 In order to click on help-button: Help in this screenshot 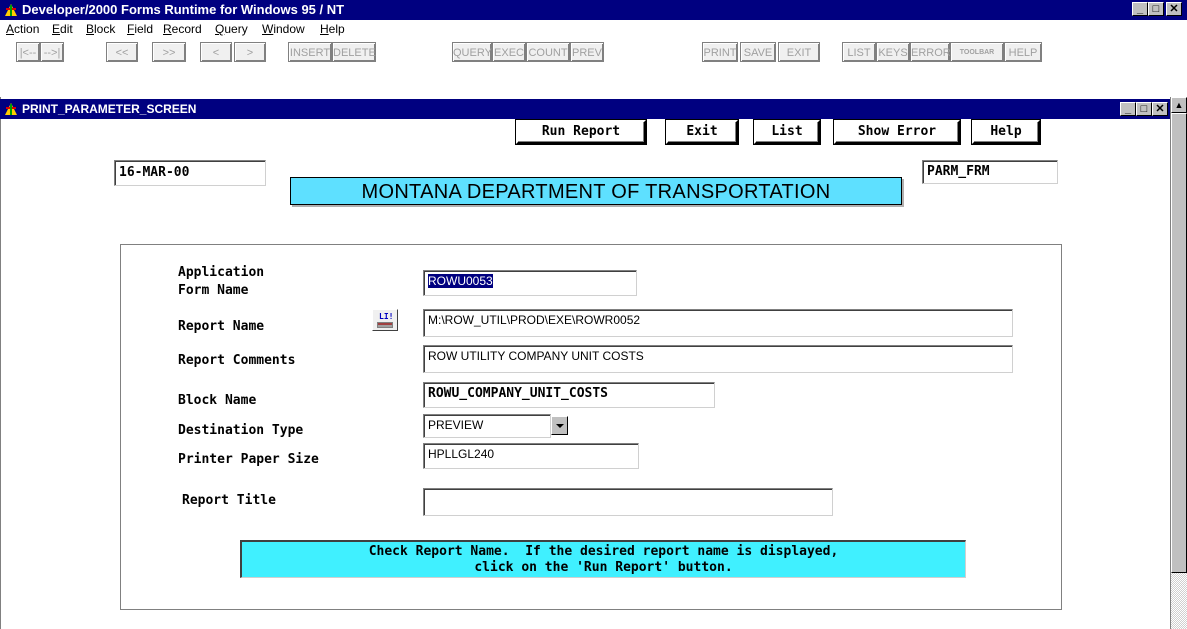, I will do `click(1006, 132)`.